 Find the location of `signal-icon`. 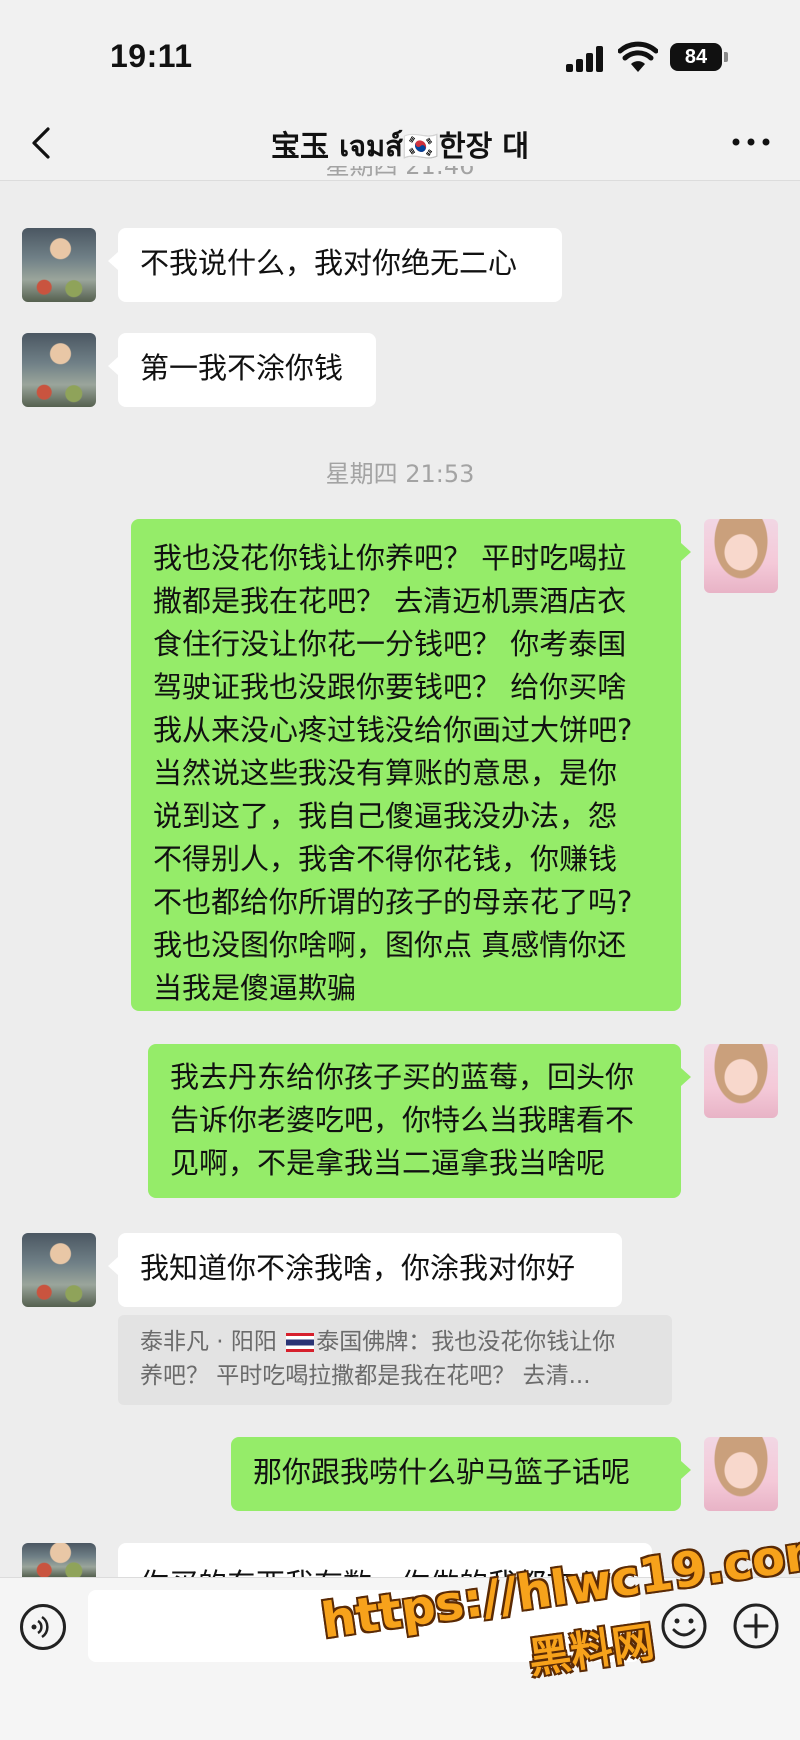

signal-icon is located at coordinates (586, 59).